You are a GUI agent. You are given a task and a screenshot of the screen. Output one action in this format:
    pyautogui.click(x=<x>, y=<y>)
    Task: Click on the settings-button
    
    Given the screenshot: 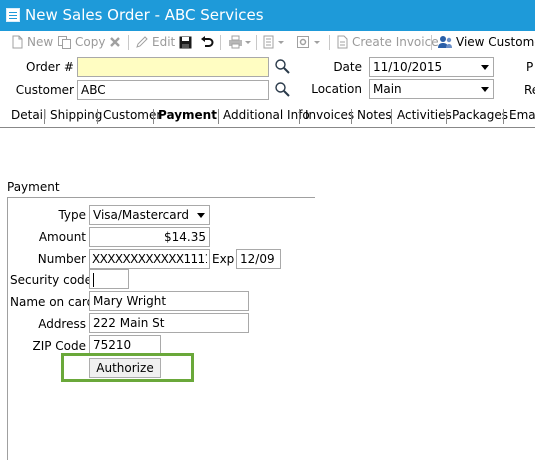 What is the action you would take?
    pyautogui.click(x=309, y=42)
    